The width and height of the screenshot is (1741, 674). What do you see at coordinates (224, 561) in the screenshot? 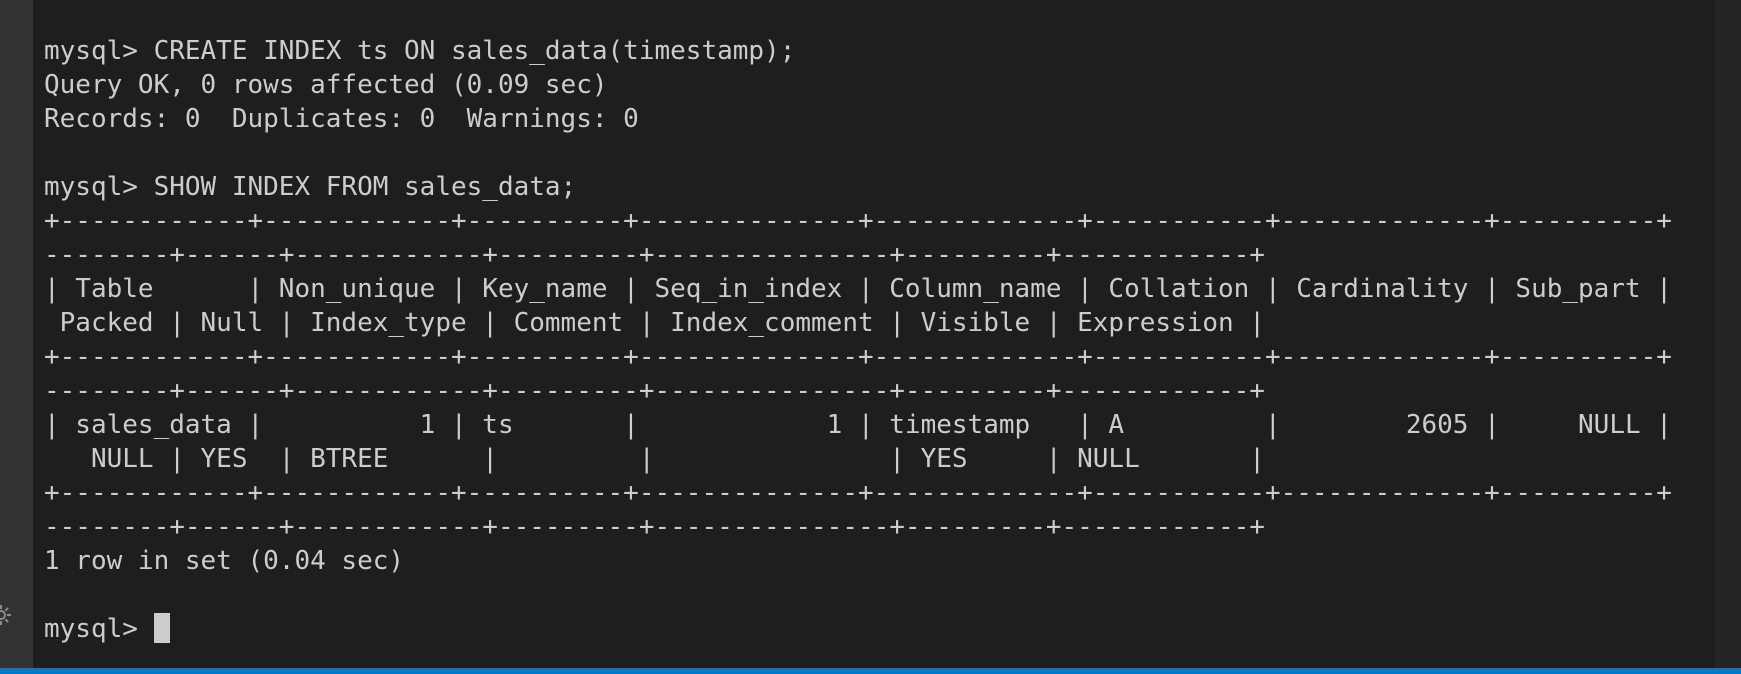
I see `terminal-line: 1 row in set (0.04 sec)` at bounding box center [224, 561].